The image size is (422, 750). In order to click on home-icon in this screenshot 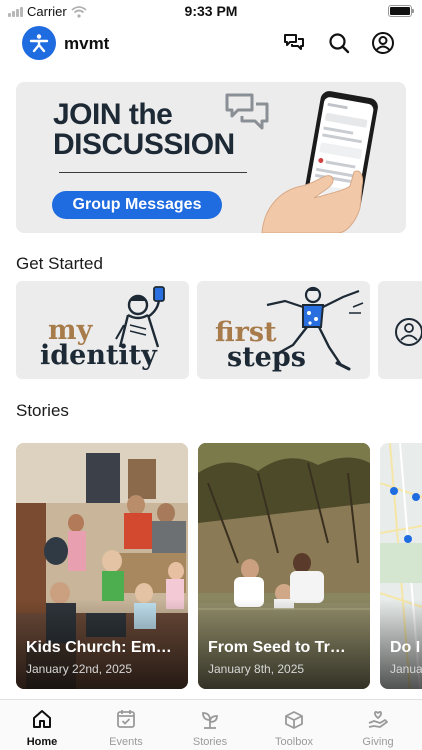, I will do `click(42, 719)`.